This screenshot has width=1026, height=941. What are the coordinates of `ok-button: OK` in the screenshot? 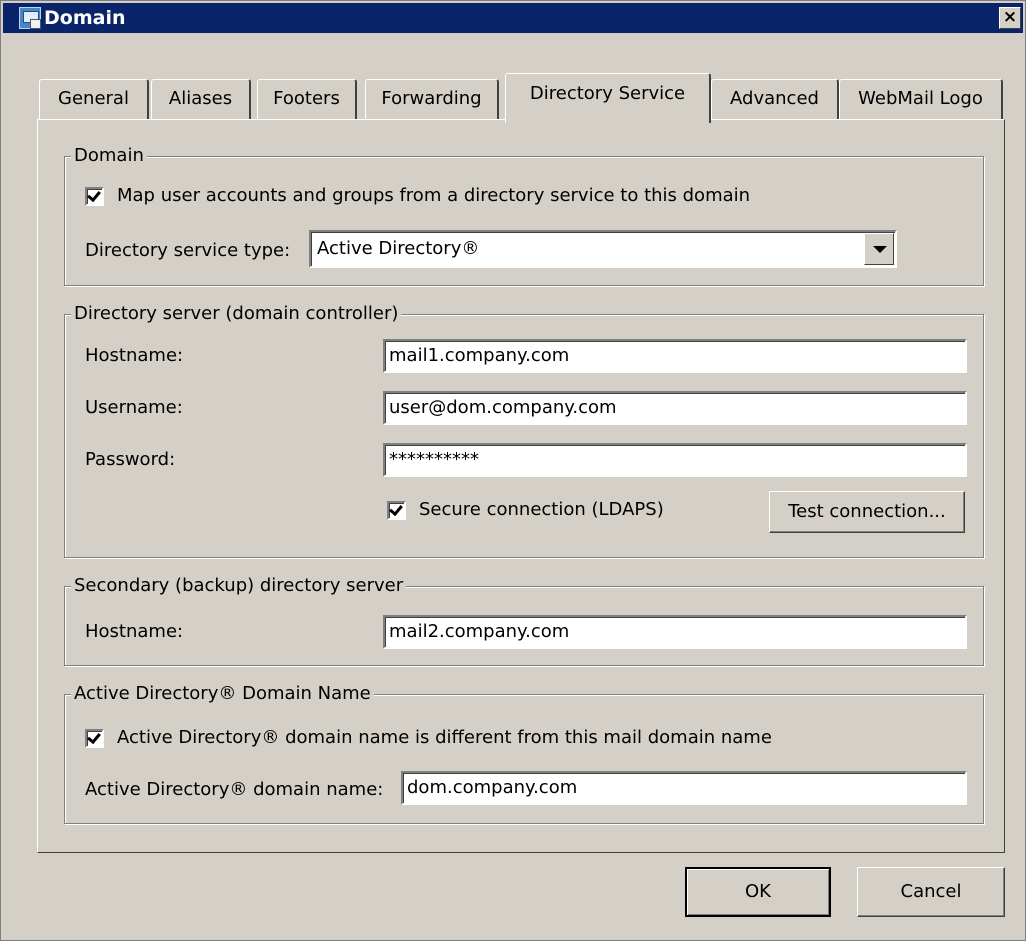 It's located at (758, 892).